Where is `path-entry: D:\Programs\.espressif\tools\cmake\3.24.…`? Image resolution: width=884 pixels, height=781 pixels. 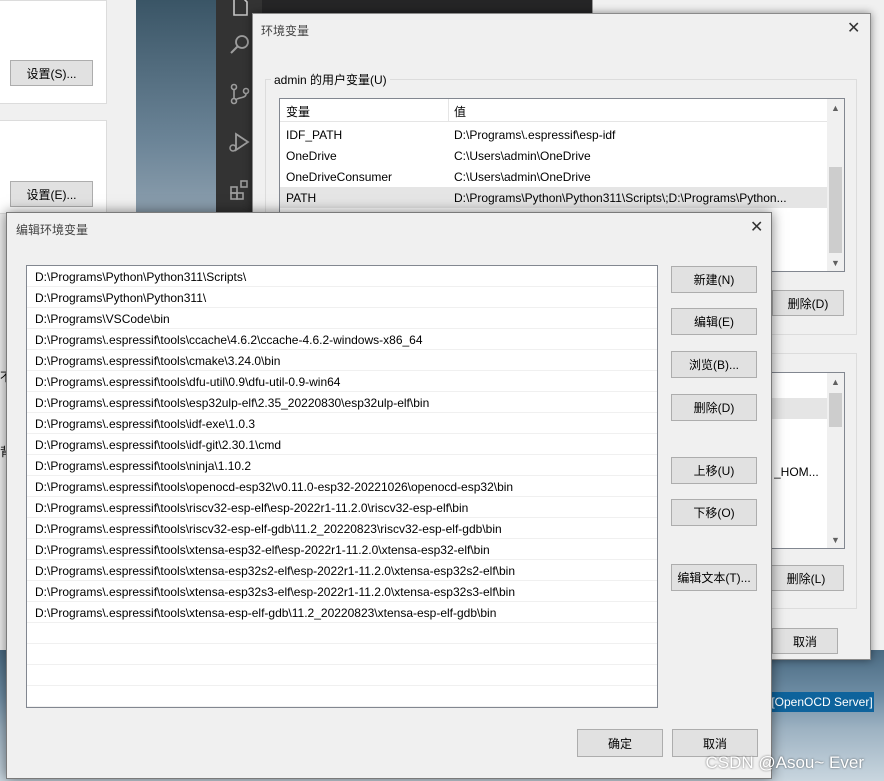
path-entry: D:\Programs\.espressif\tools\cmake\3.24.… is located at coordinates (158, 361).